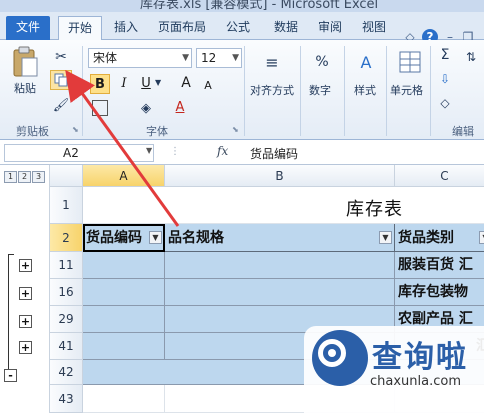 The height and width of the screenshot is (413, 484). Describe the element at coordinates (79, 153) in the screenshot. I see `name-box: A2` at that location.